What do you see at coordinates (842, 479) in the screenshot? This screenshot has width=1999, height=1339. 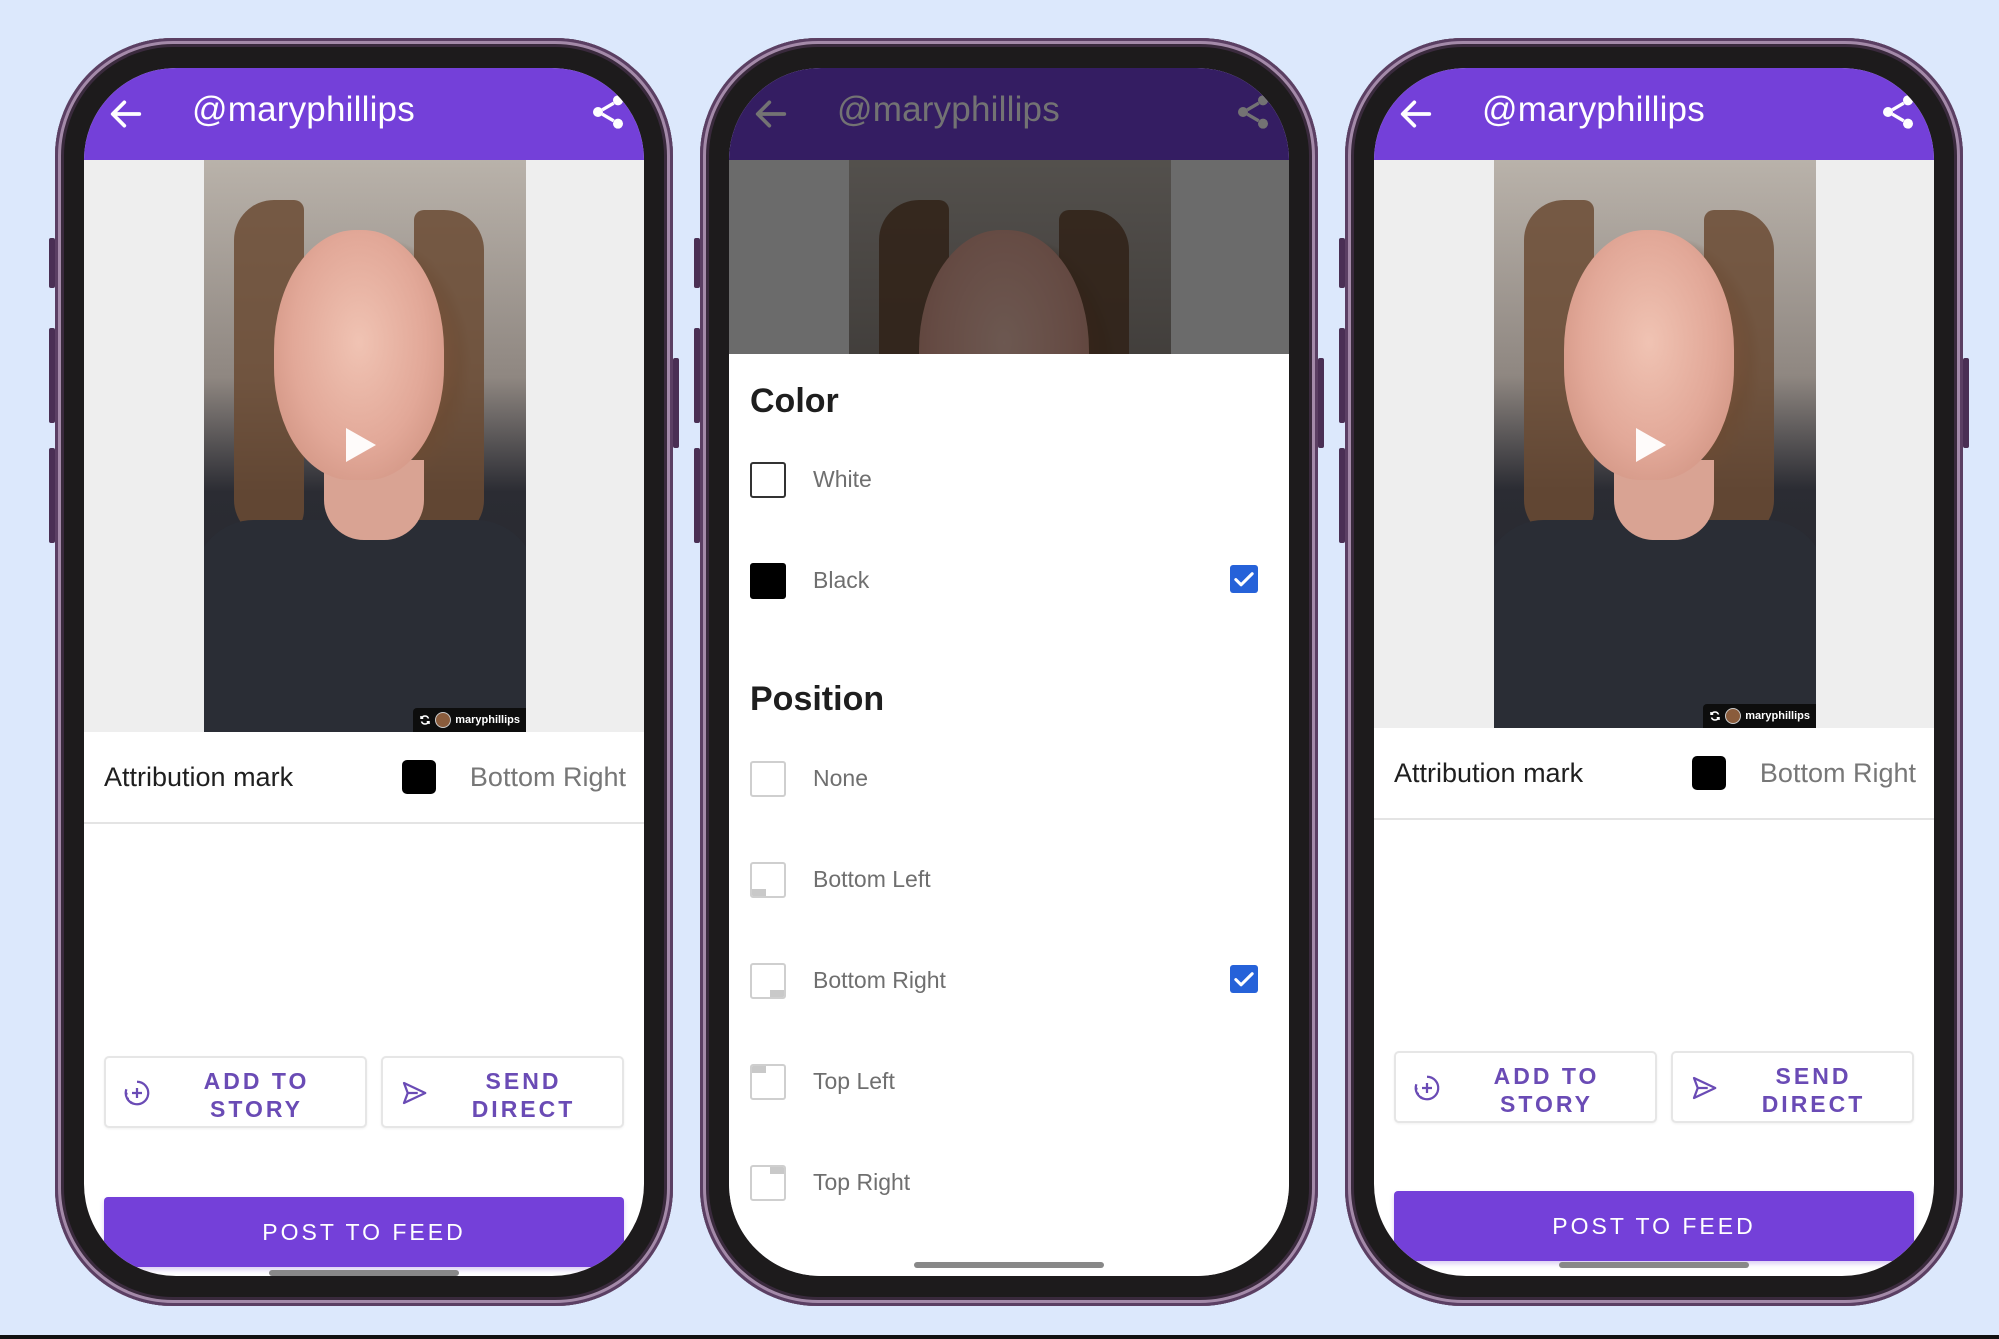 I see `color-option-label: White` at bounding box center [842, 479].